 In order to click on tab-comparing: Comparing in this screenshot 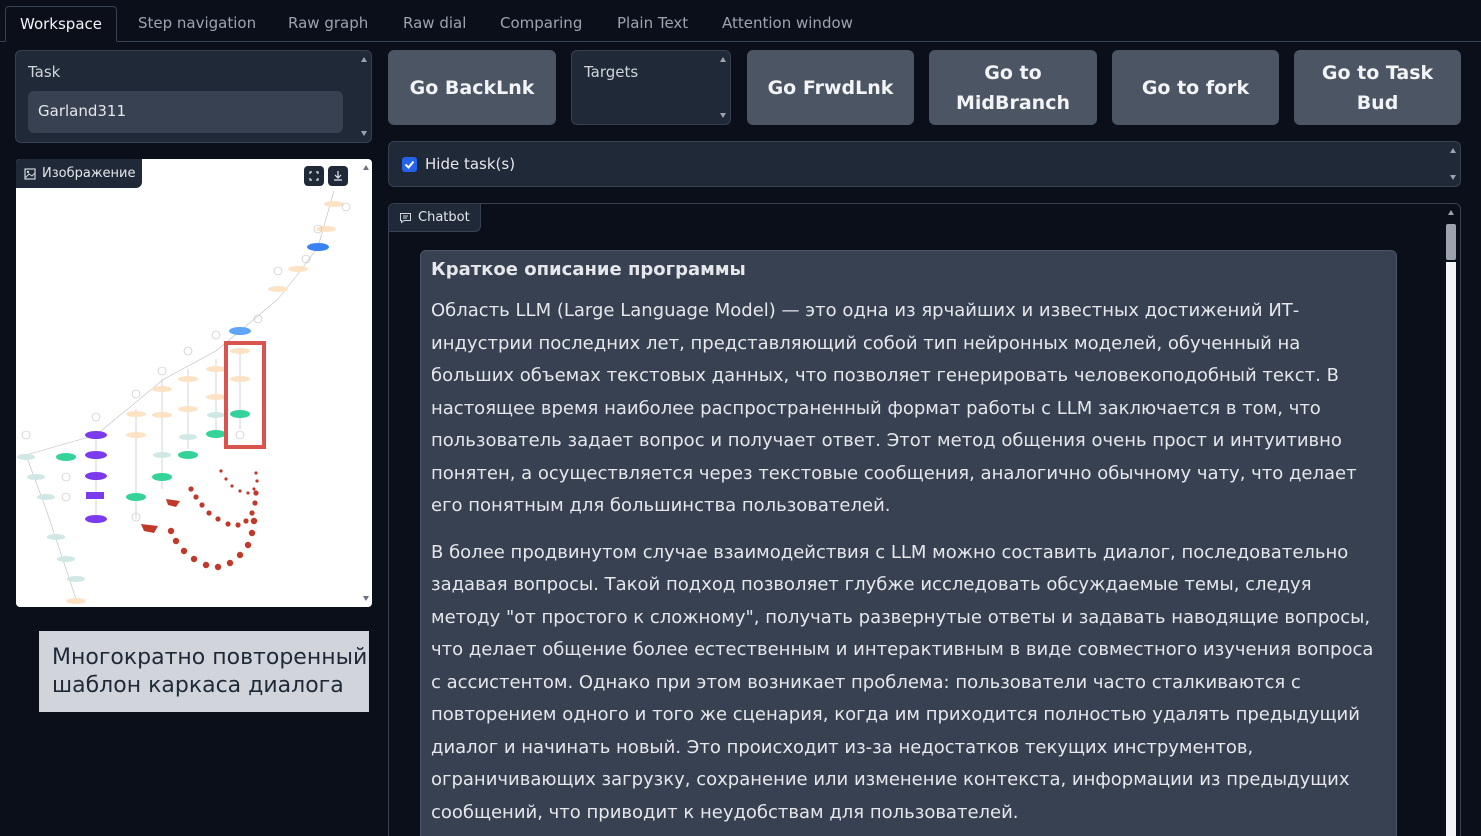, I will do `click(541, 24)`.